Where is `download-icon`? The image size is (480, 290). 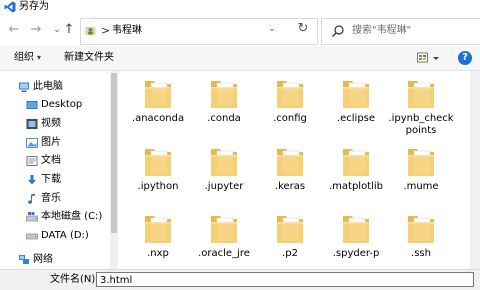
download-icon is located at coordinates (32, 180).